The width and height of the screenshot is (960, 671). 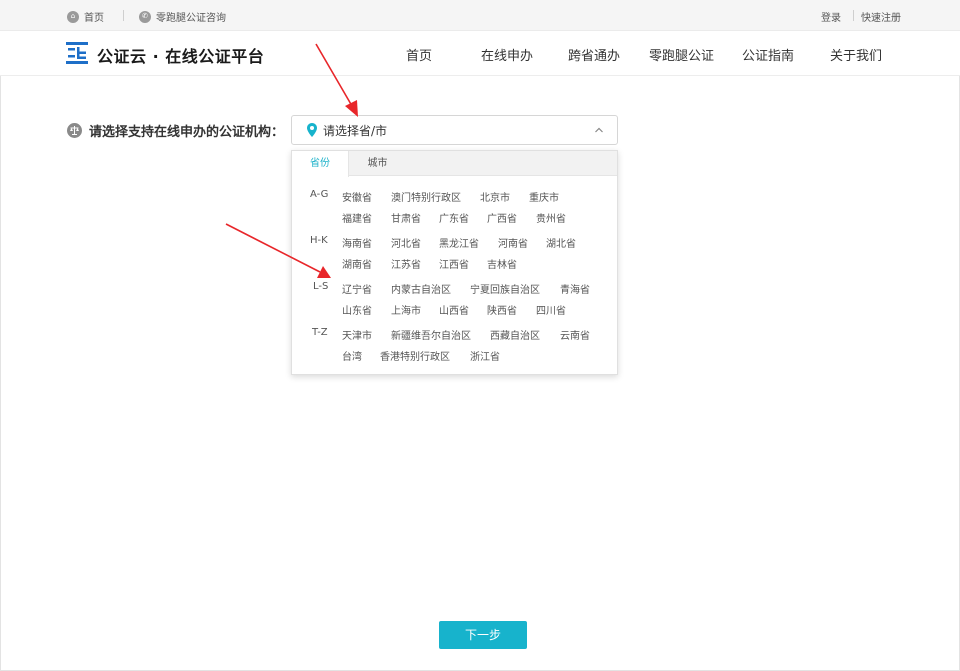 What do you see at coordinates (495, 196) in the screenshot?
I see `option-province: 北京市` at bounding box center [495, 196].